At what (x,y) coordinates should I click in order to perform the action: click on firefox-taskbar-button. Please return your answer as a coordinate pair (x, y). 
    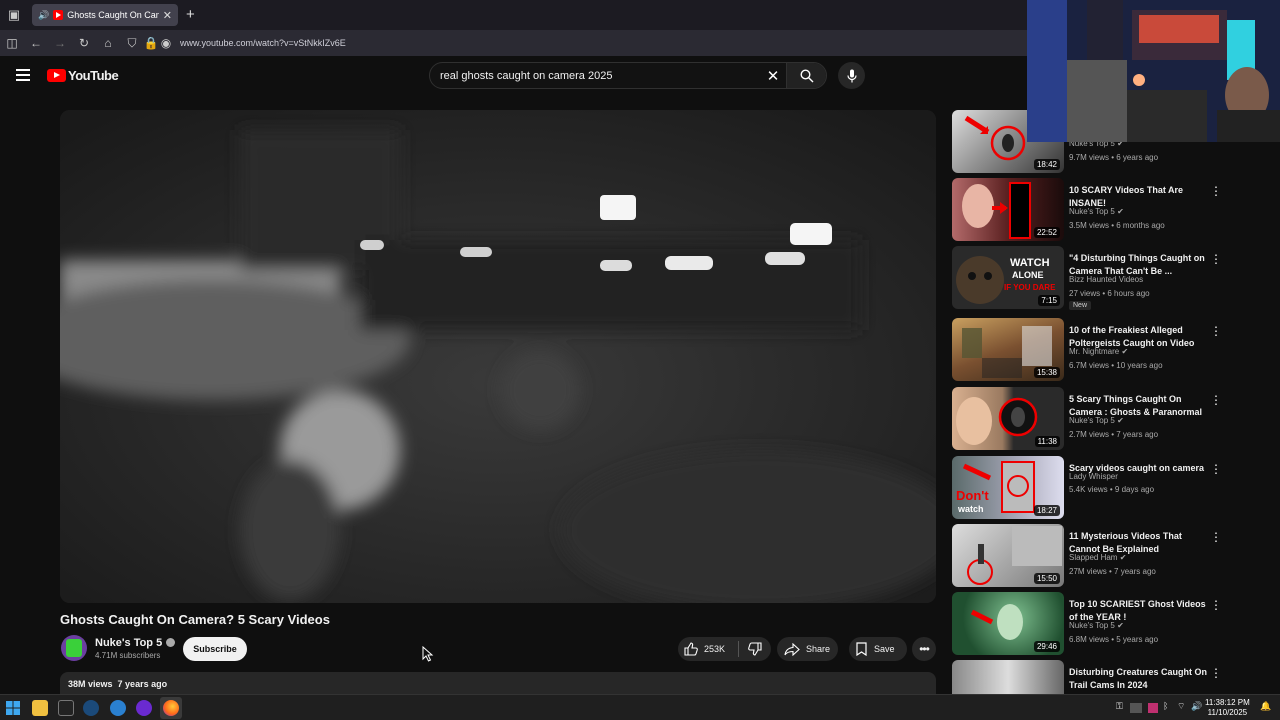
    Looking at the image, I should click on (171, 708).